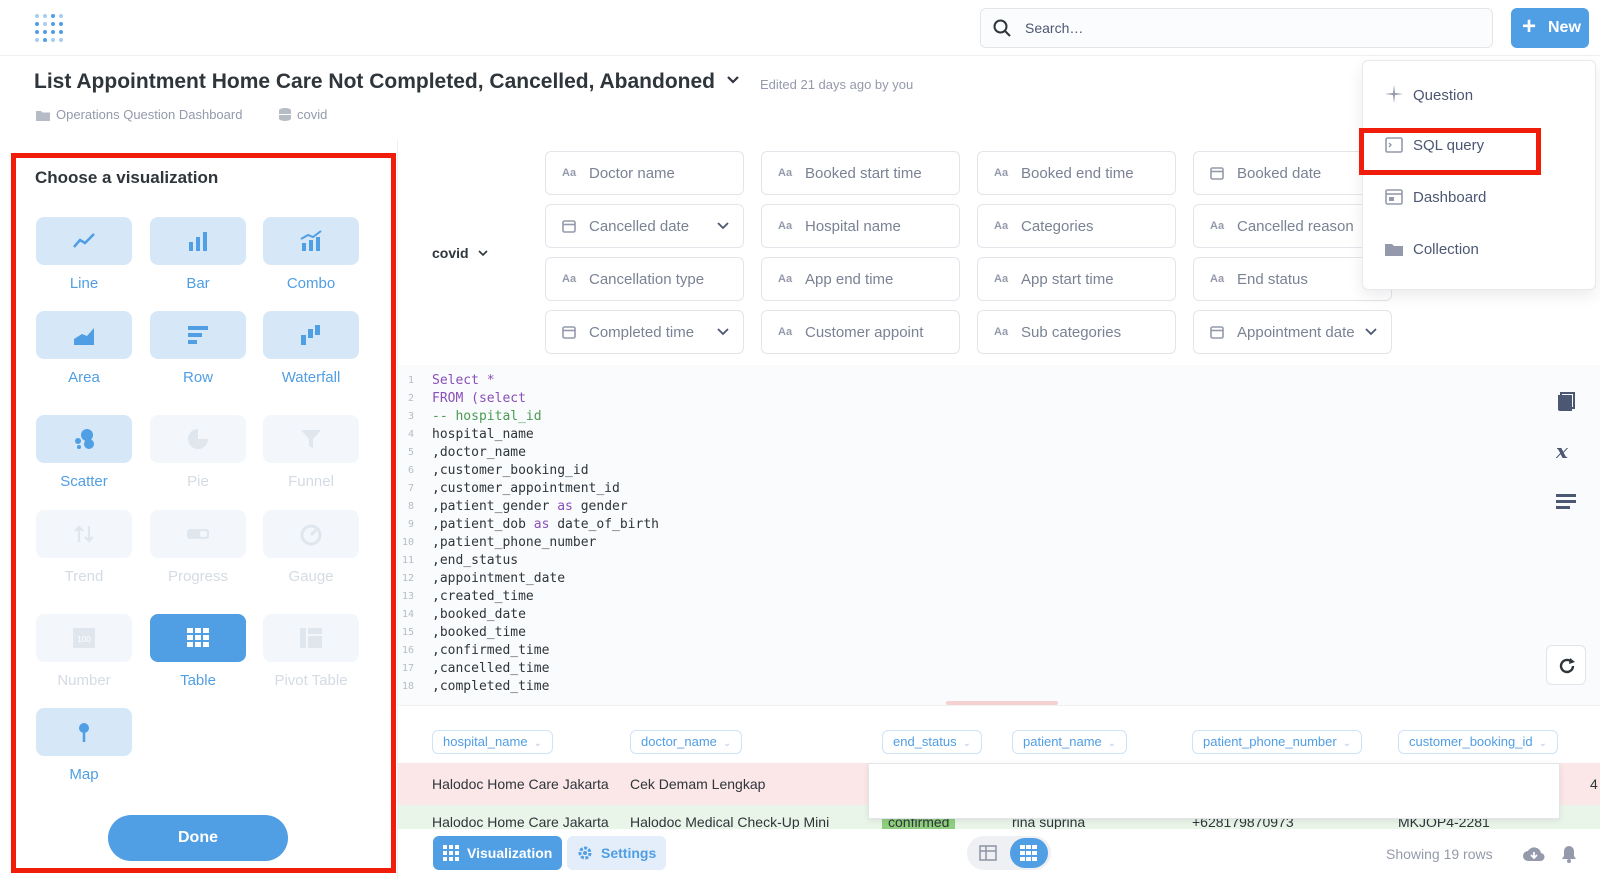 The width and height of the screenshot is (1600, 879). I want to click on filter-sub-categories: Aa Sub categories, so click(1076, 332).